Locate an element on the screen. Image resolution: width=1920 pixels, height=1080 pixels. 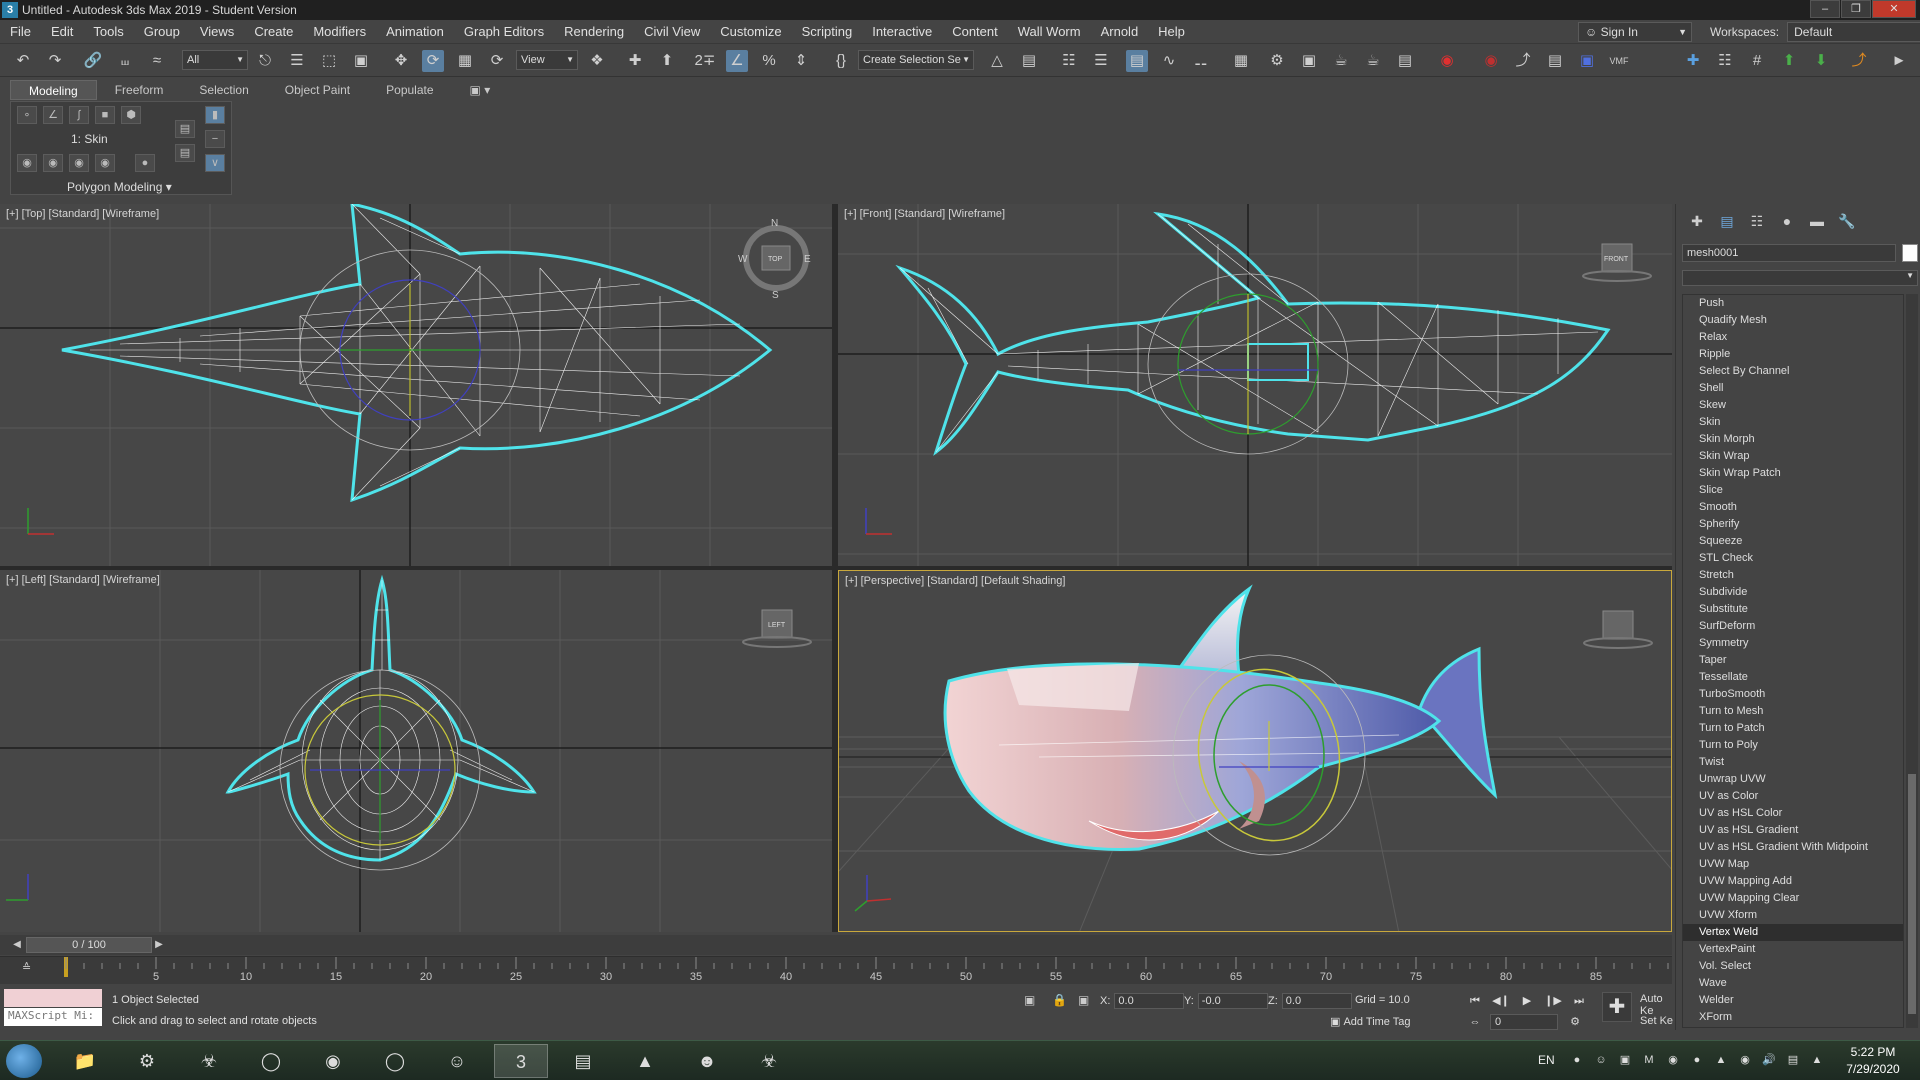
select-manipulate-icon: ✚ is located at coordinates (635, 61).